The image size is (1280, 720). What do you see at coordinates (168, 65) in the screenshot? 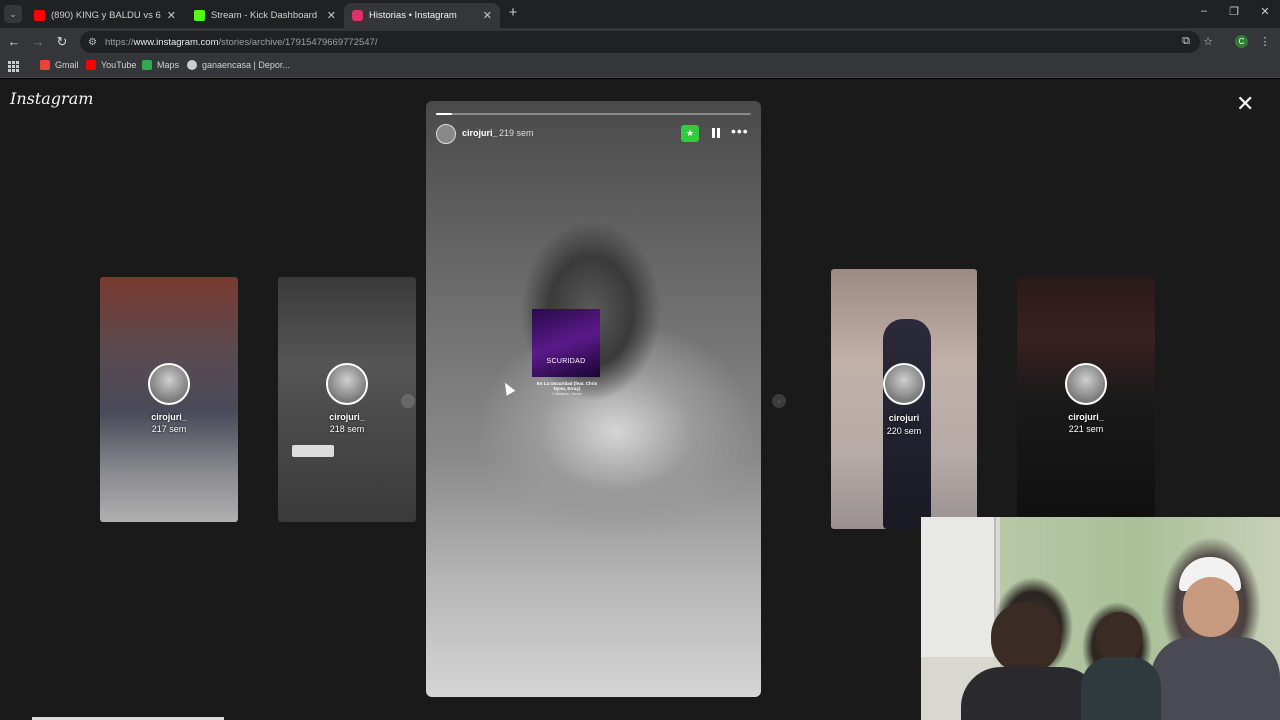
I see `bookmark-label: Maps` at bounding box center [168, 65].